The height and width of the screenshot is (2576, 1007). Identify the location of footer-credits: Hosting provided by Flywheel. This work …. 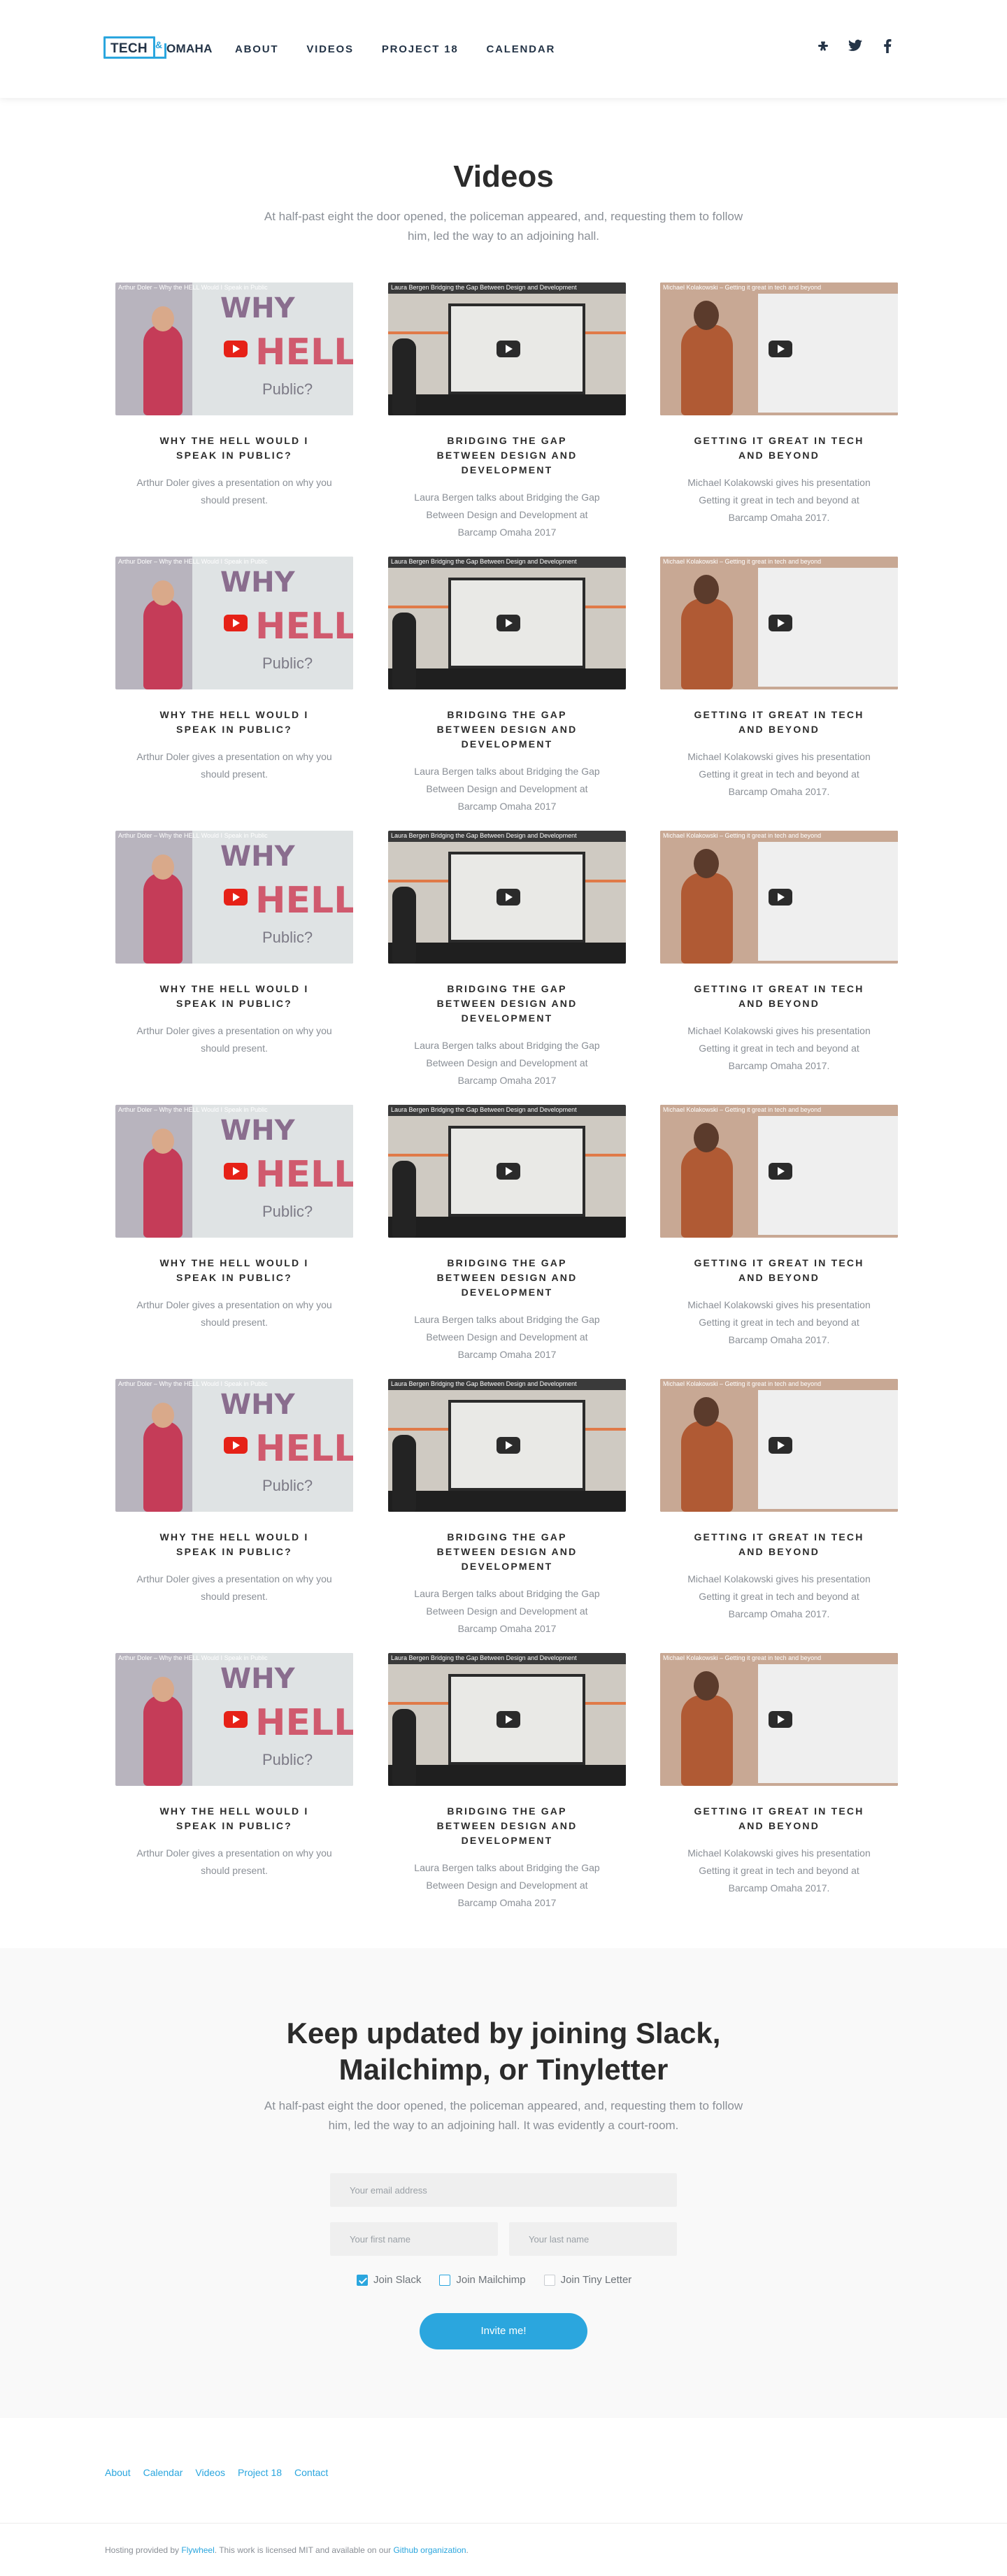
(287, 2550).